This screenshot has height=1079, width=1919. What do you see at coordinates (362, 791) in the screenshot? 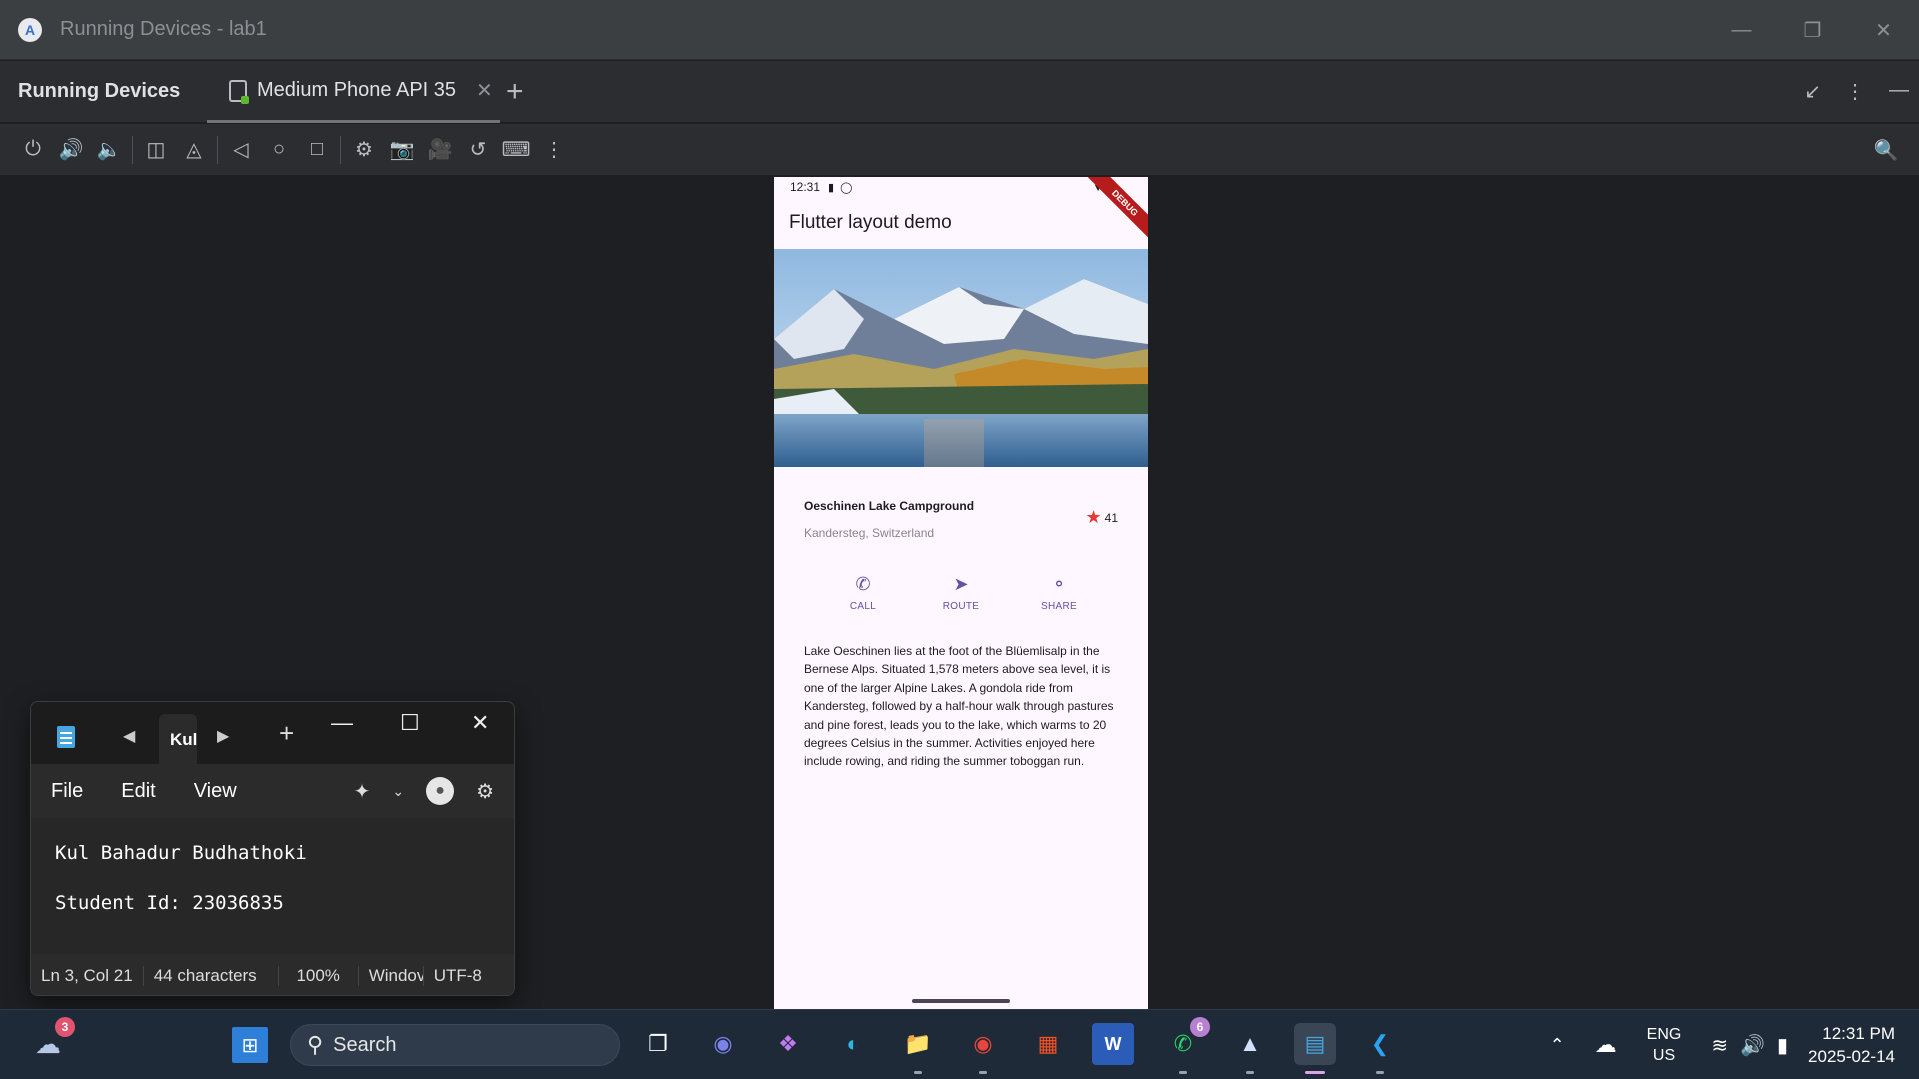
I see `copilot-rewrite-icon: ✦` at bounding box center [362, 791].